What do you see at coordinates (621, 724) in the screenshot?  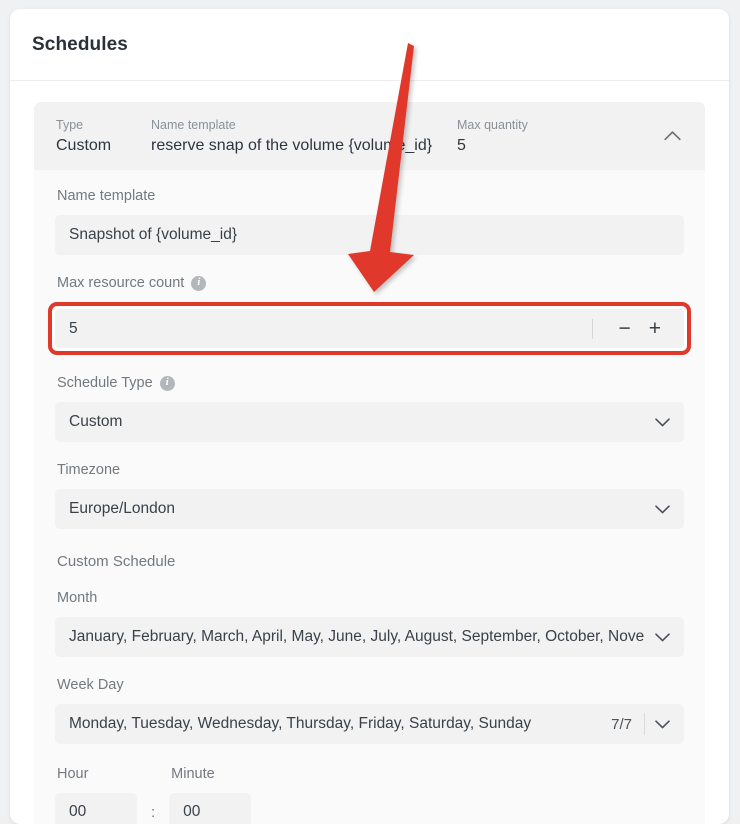 I see `week-day-count: 7/7` at bounding box center [621, 724].